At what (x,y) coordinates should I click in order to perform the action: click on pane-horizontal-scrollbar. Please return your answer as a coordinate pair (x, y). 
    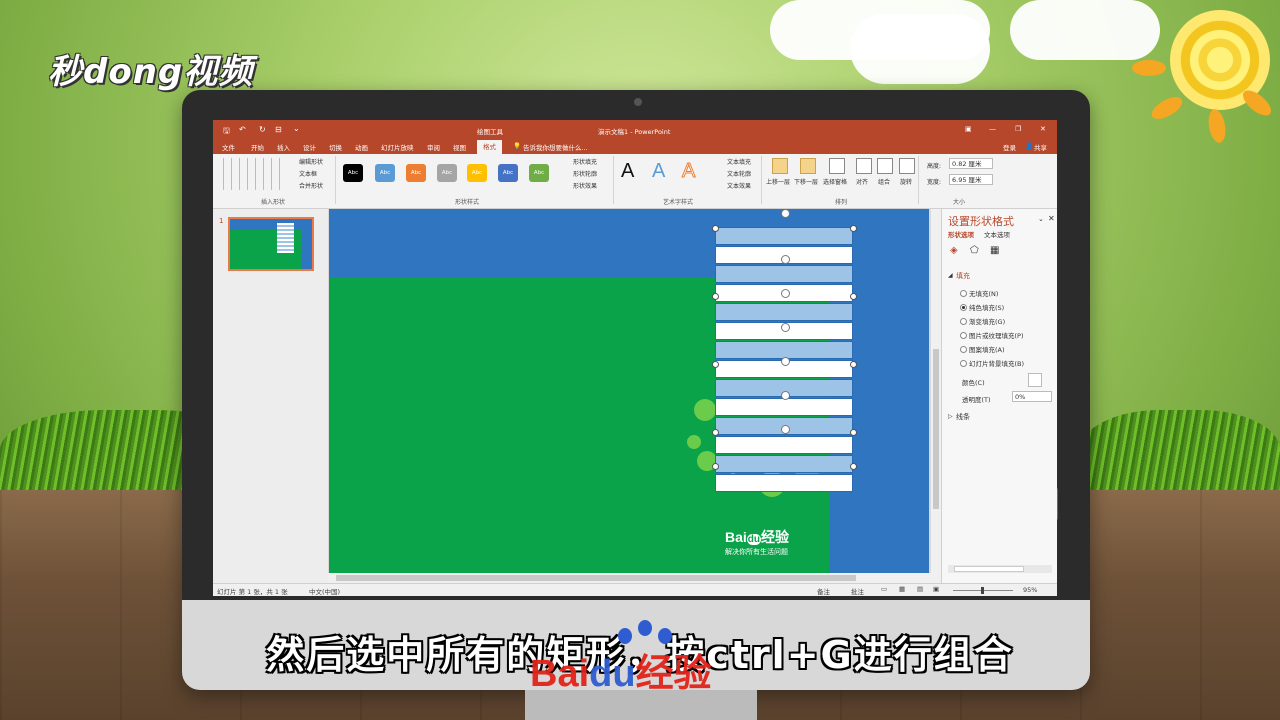
    Looking at the image, I should click on (1000, 569).